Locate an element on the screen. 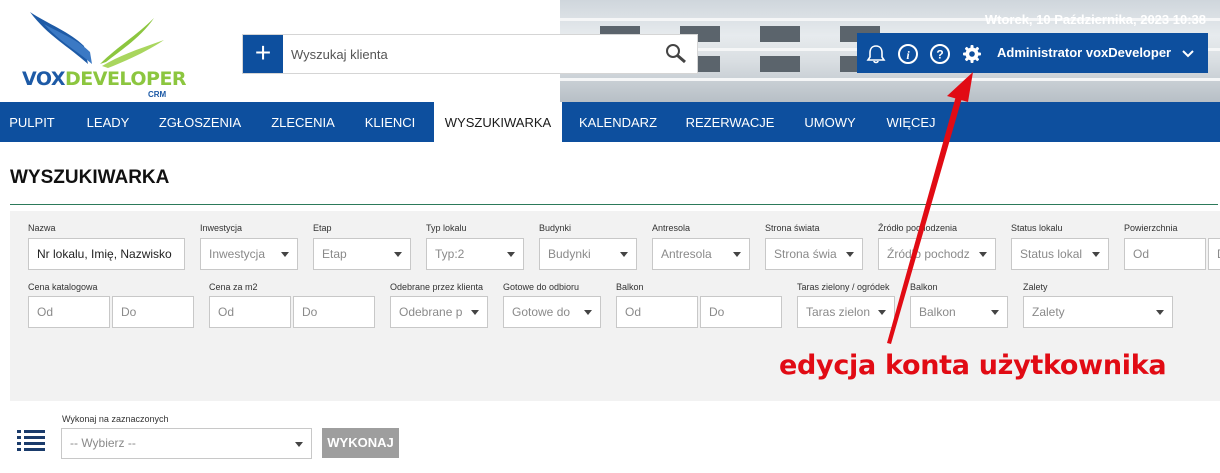 This screenshot has height=473, width=1220. etap-select: Etap is located at coordinates (362, 254).